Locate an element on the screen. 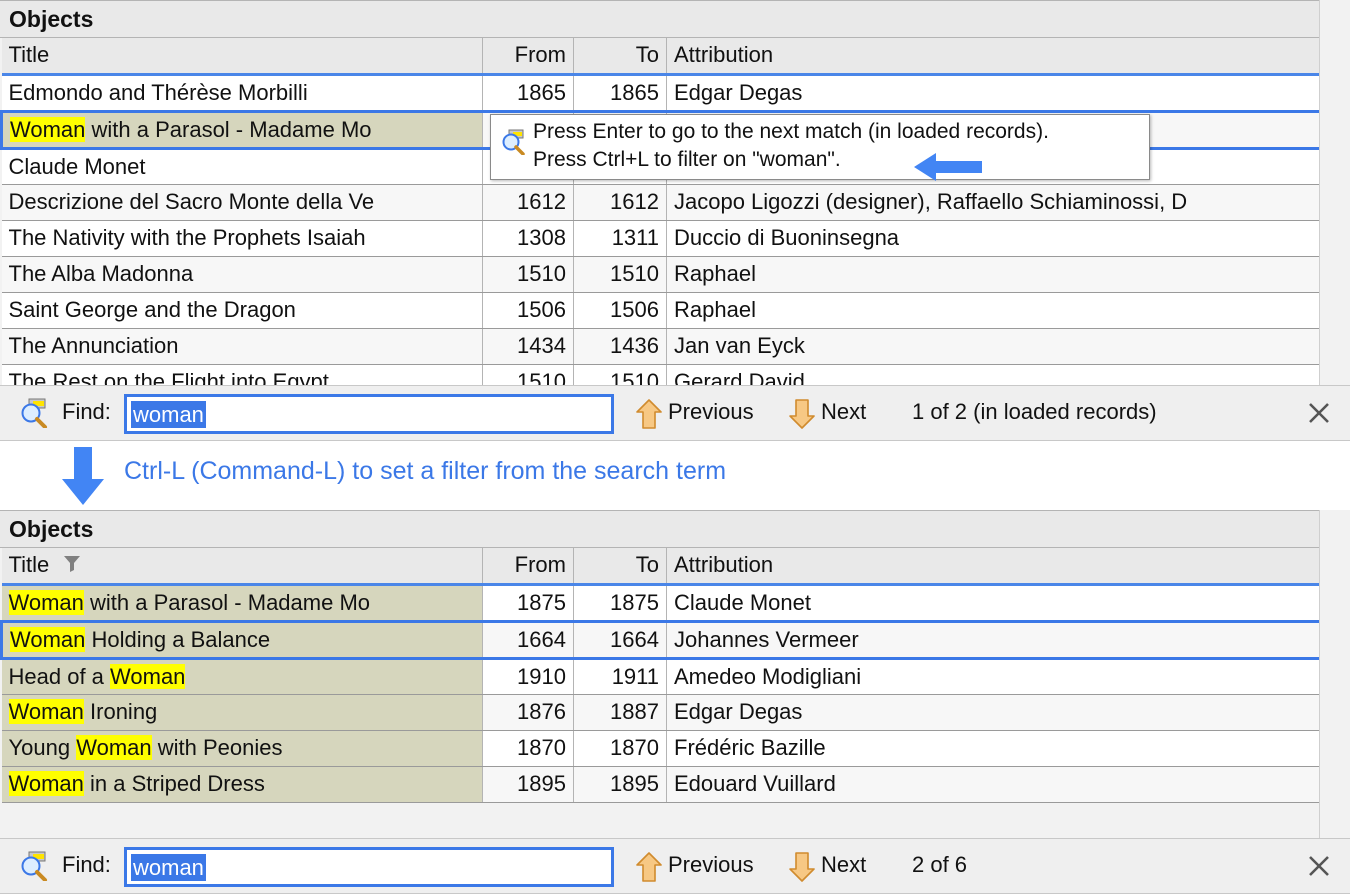 Image resolution: width=1350 pixels, height=896 pixels. cell-from: 1870 is located at coordinates (528, 748).